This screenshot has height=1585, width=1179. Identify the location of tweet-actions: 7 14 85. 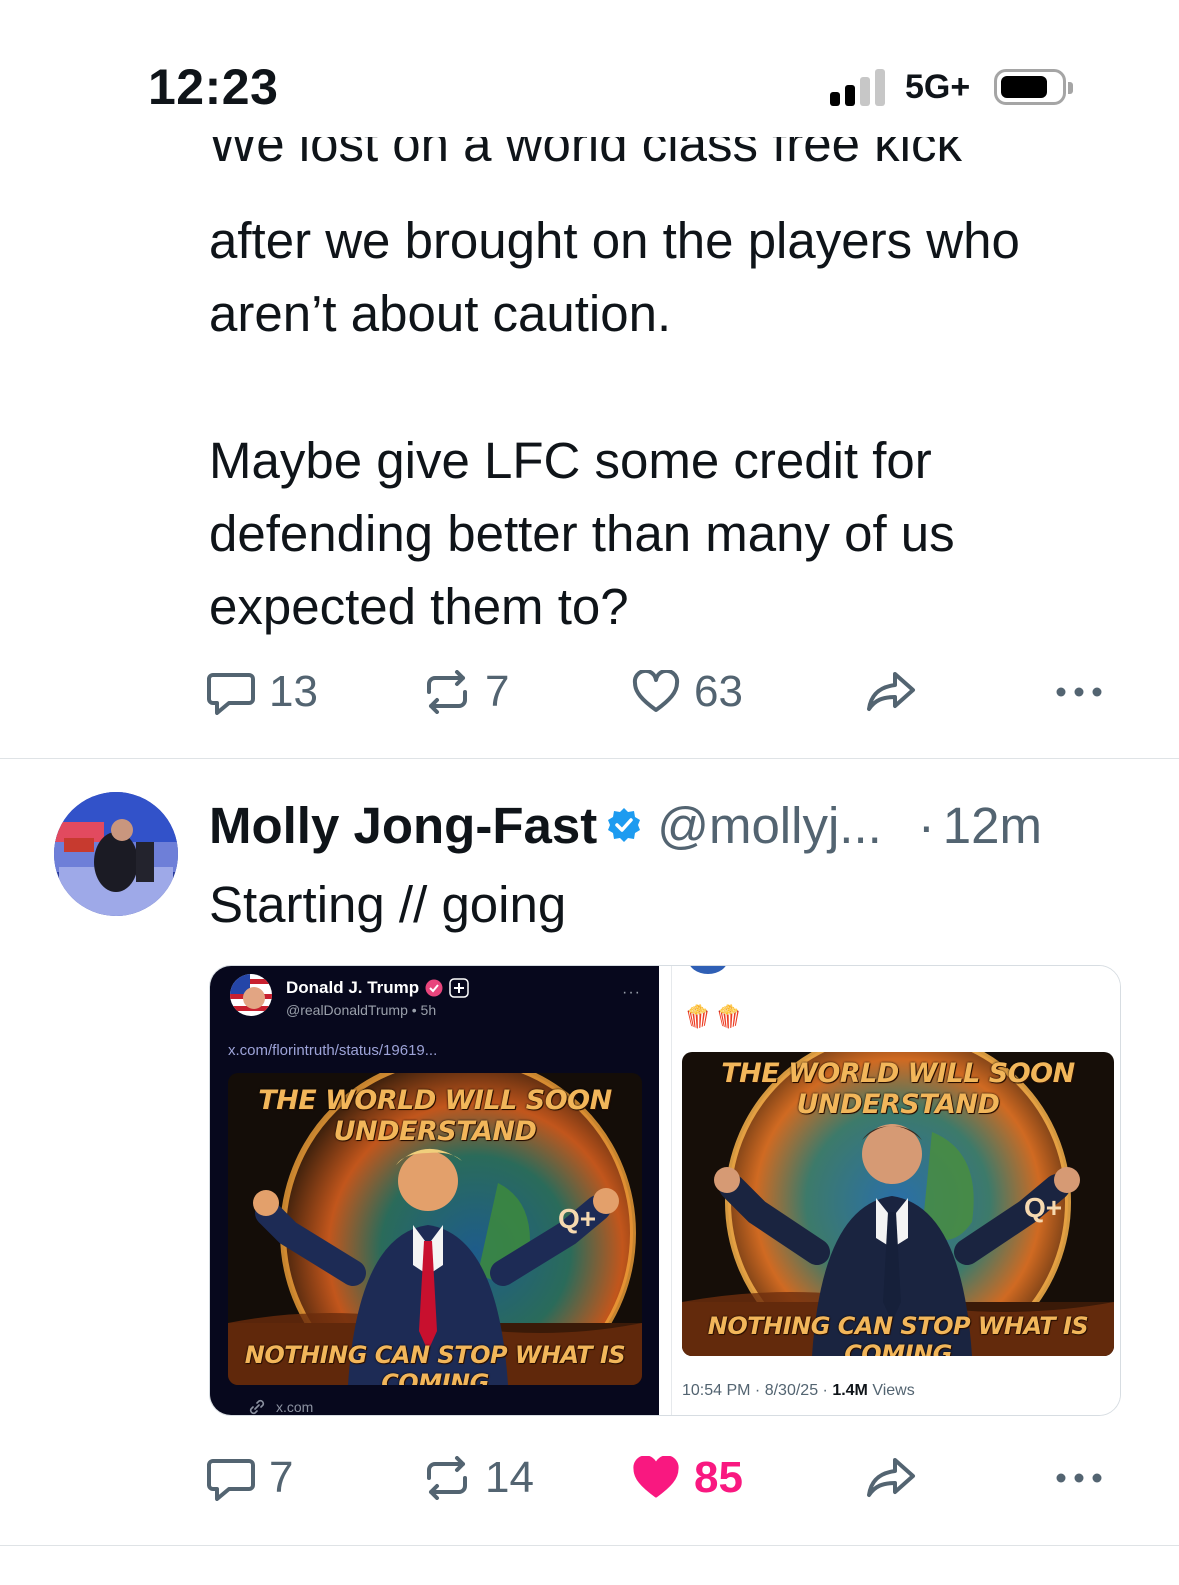
(662, 1478).